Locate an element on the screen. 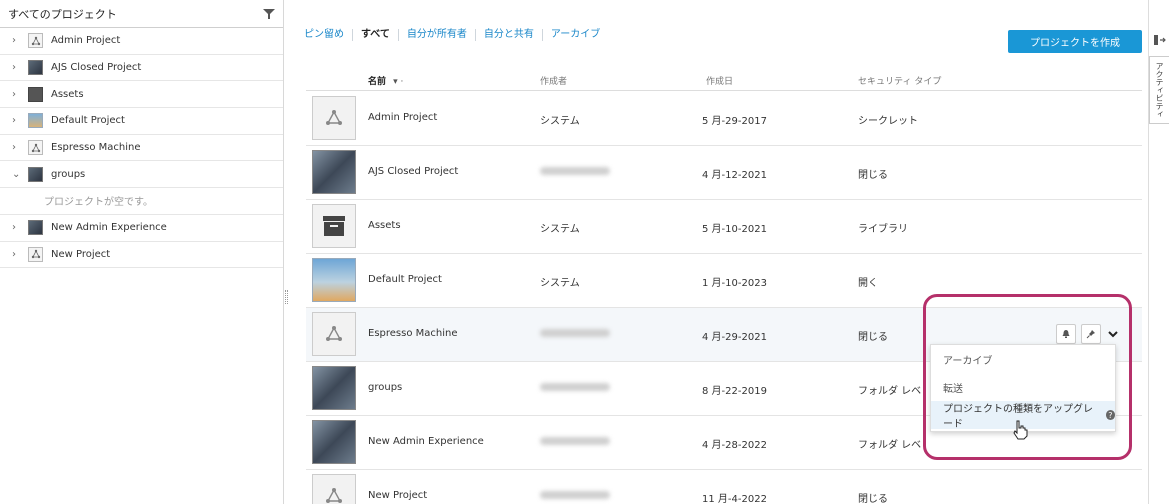 The height and width of the screenshot is (504, 1172). table-row: AJS Closed Project 4 月-12-2021 閉じる is located at coordinates (724, 173).